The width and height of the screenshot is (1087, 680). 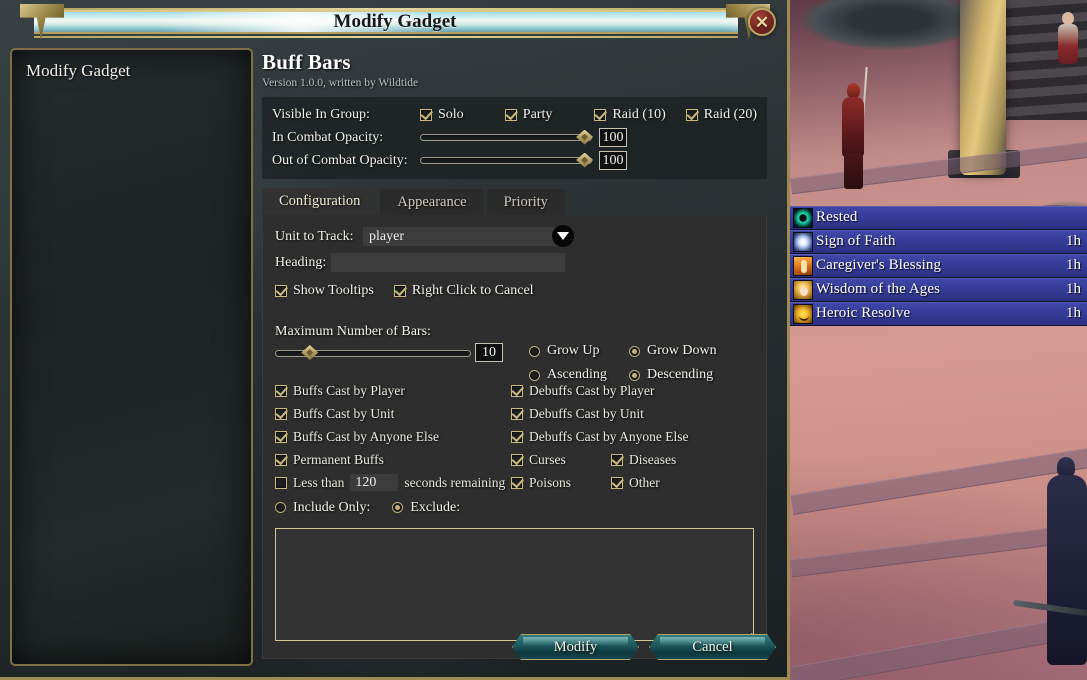 What do you see at coordinates (600, 114) in the screenshot?
I see `checkbox-raid-10-box` at bounding box center [600, 114].